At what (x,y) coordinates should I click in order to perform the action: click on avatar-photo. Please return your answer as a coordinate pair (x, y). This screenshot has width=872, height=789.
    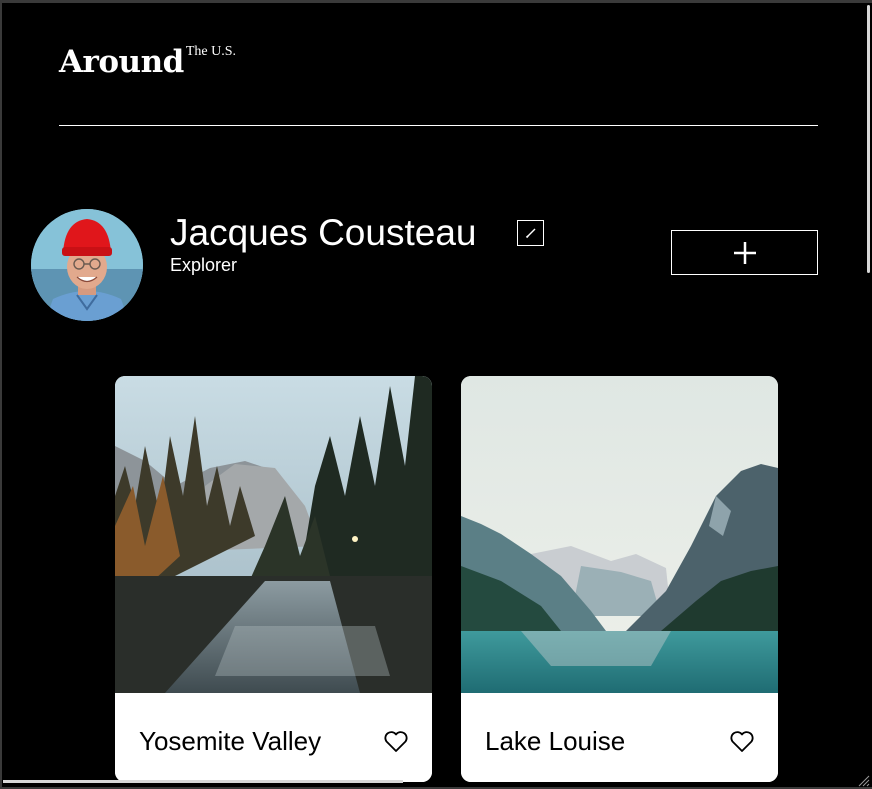
    Looking at the image, I should click on (87, 265).